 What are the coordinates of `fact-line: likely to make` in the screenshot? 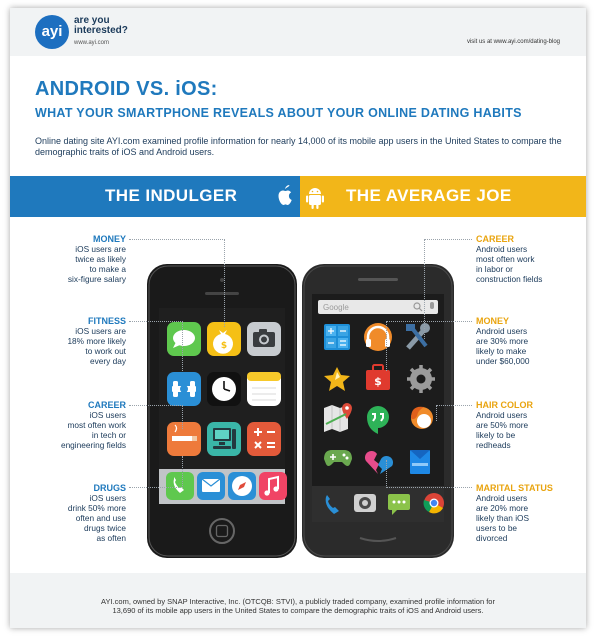 It's located at (501, 351).